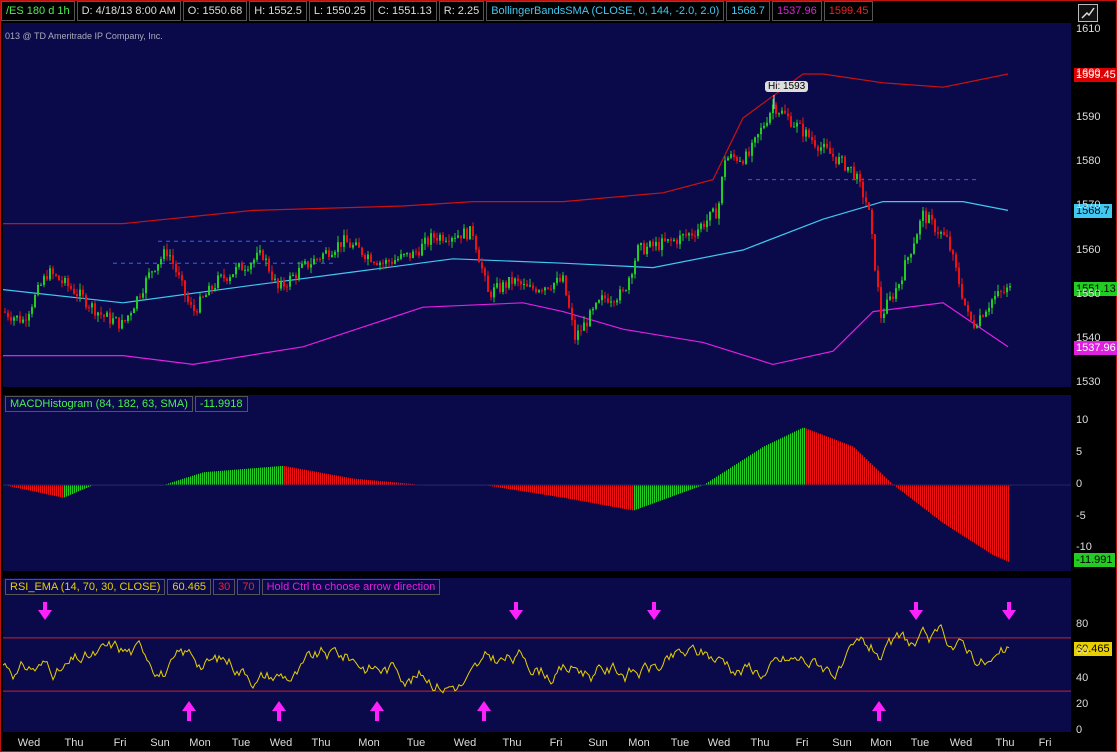  I want to click on expand-icon, so click(1088, 13).